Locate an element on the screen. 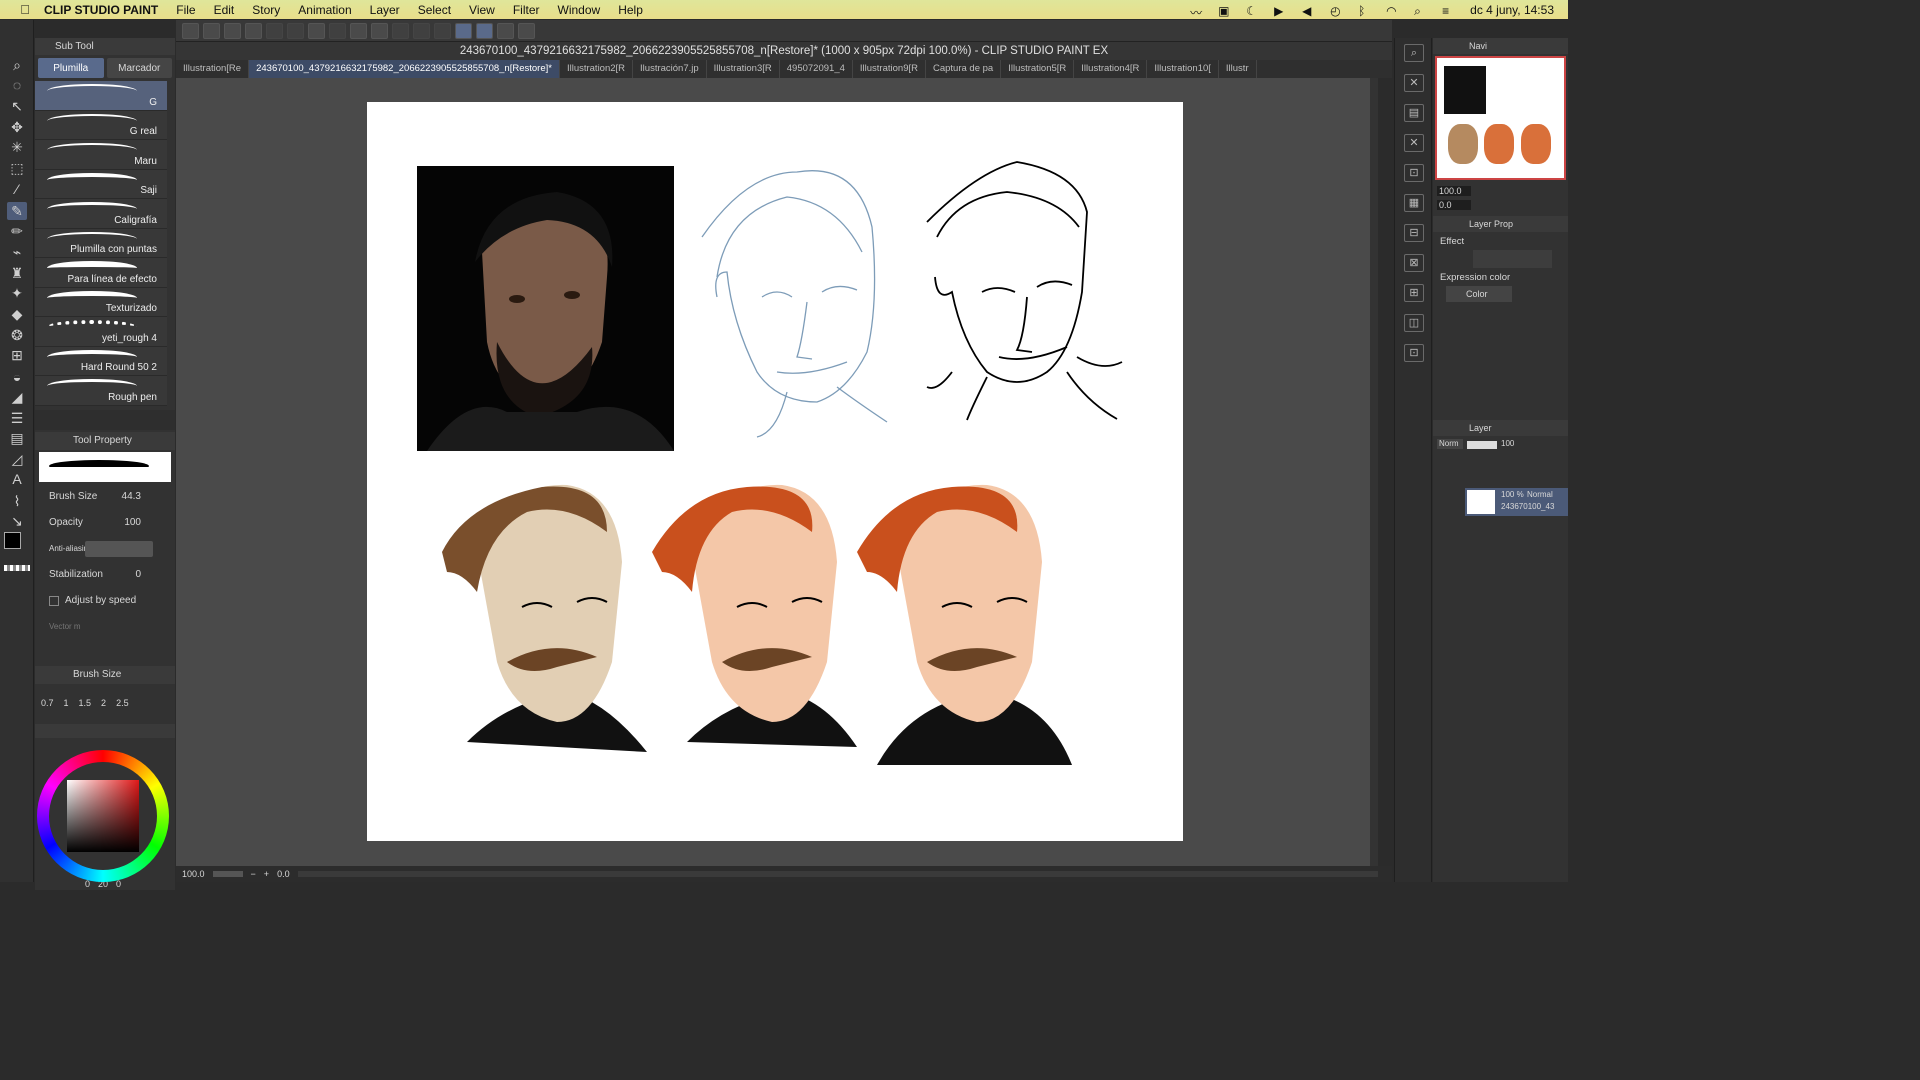  blend-icon: ❂ is located at coordinates (17, 335).